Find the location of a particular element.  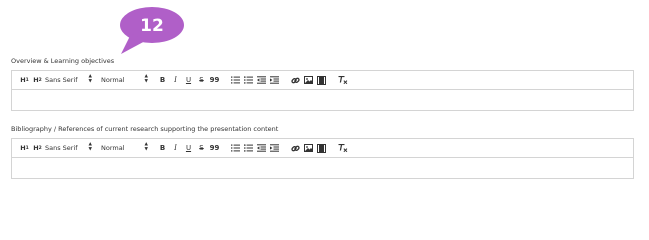

bibliography-toolbar: H1 H2 Sans Serif ▲ ▼ Normal ▲ ▼ B I U S 99 is located at coordinates (322, 148).